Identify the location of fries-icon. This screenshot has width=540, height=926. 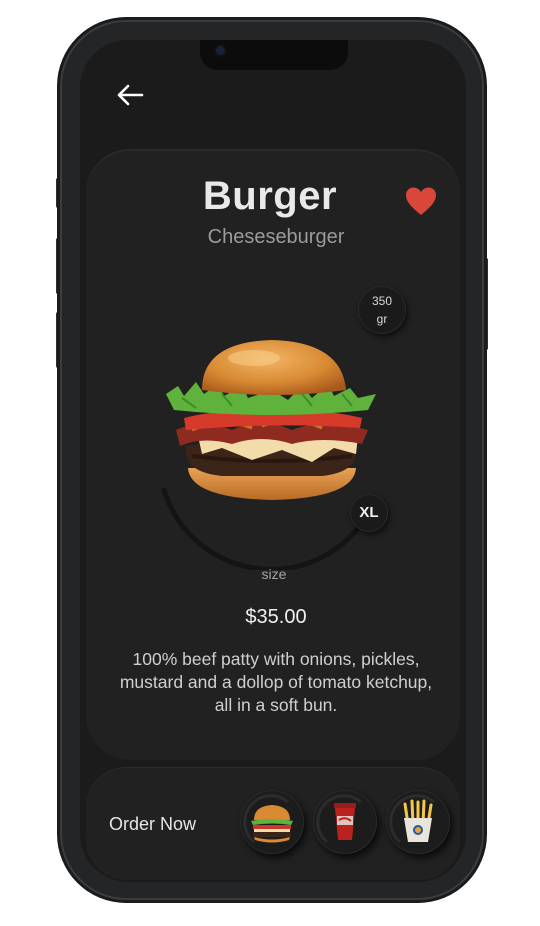
(412, 819).